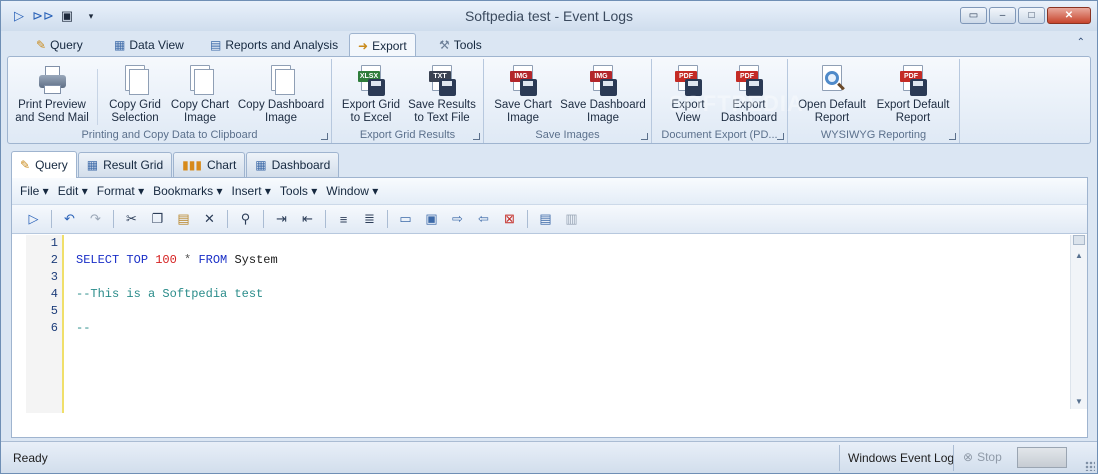 The image size is (1098, 474). Describe the element at coordinates (281, 219) in the screenshot. I see `indent-icon: ⇥` at that location.